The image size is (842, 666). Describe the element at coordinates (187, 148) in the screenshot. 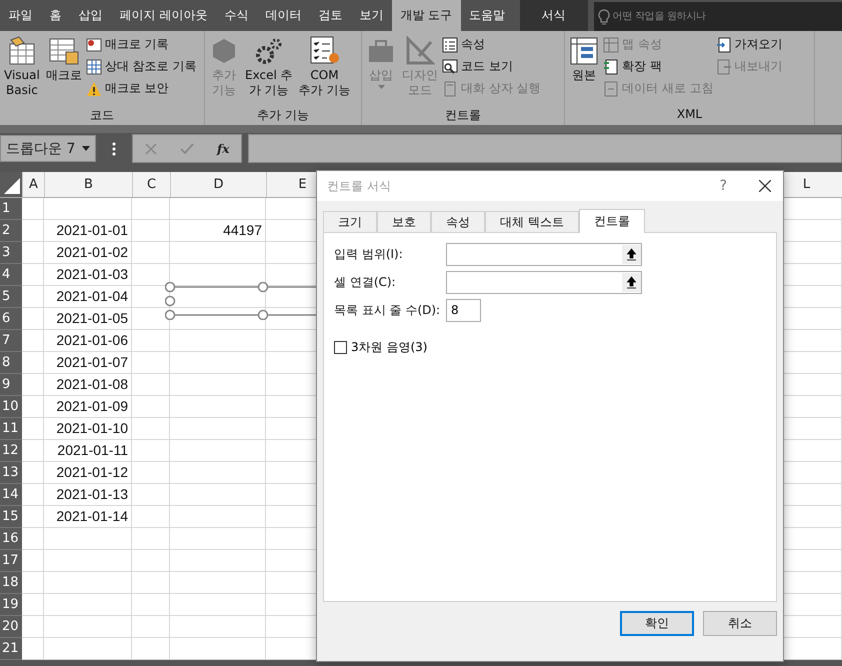

I see `check-icon` at that location.